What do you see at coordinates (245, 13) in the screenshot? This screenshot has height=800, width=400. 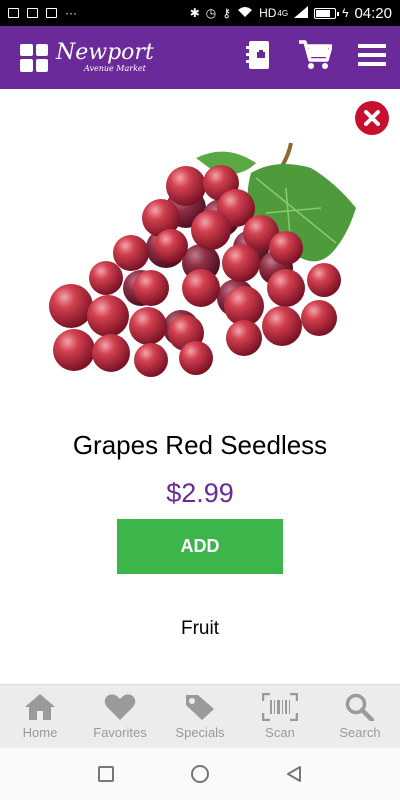 I see `wifi-icon` at bounding box center [245, 13].